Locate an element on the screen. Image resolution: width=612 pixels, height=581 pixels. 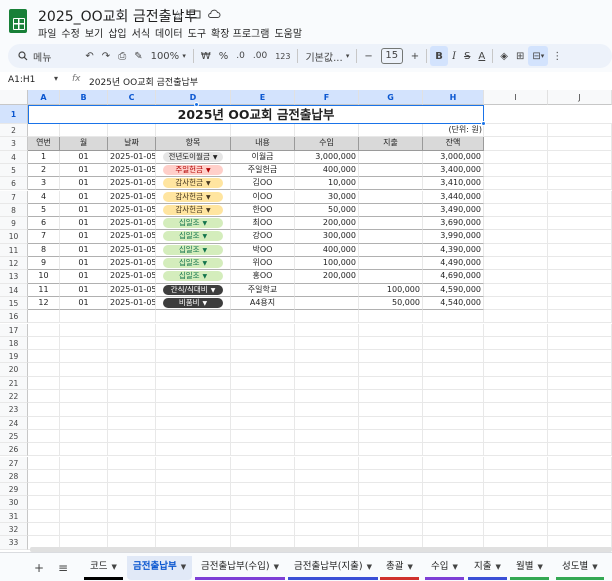
row-header-13: 13 is located at coordinates (14, 277).